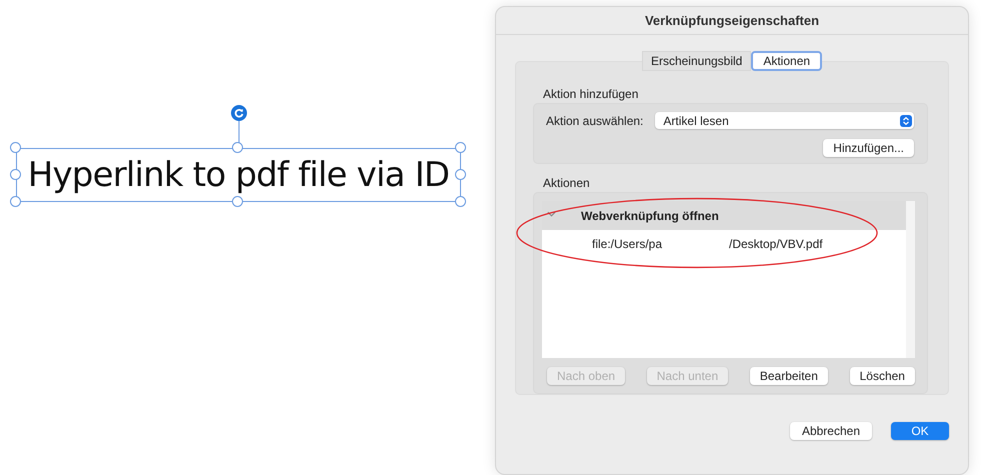 This screenshot has height=475, width=1000. Describe the element at coordinates (786, 61) in the screenshot. I see `tab: Aktionen` at that location.